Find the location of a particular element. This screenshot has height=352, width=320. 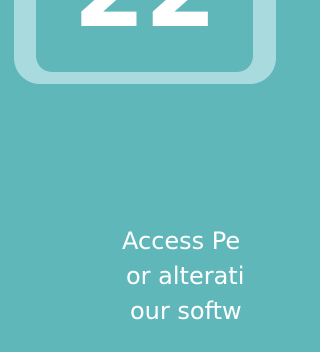

body-text-line-3: our softw is located at coordinates (186, 311).